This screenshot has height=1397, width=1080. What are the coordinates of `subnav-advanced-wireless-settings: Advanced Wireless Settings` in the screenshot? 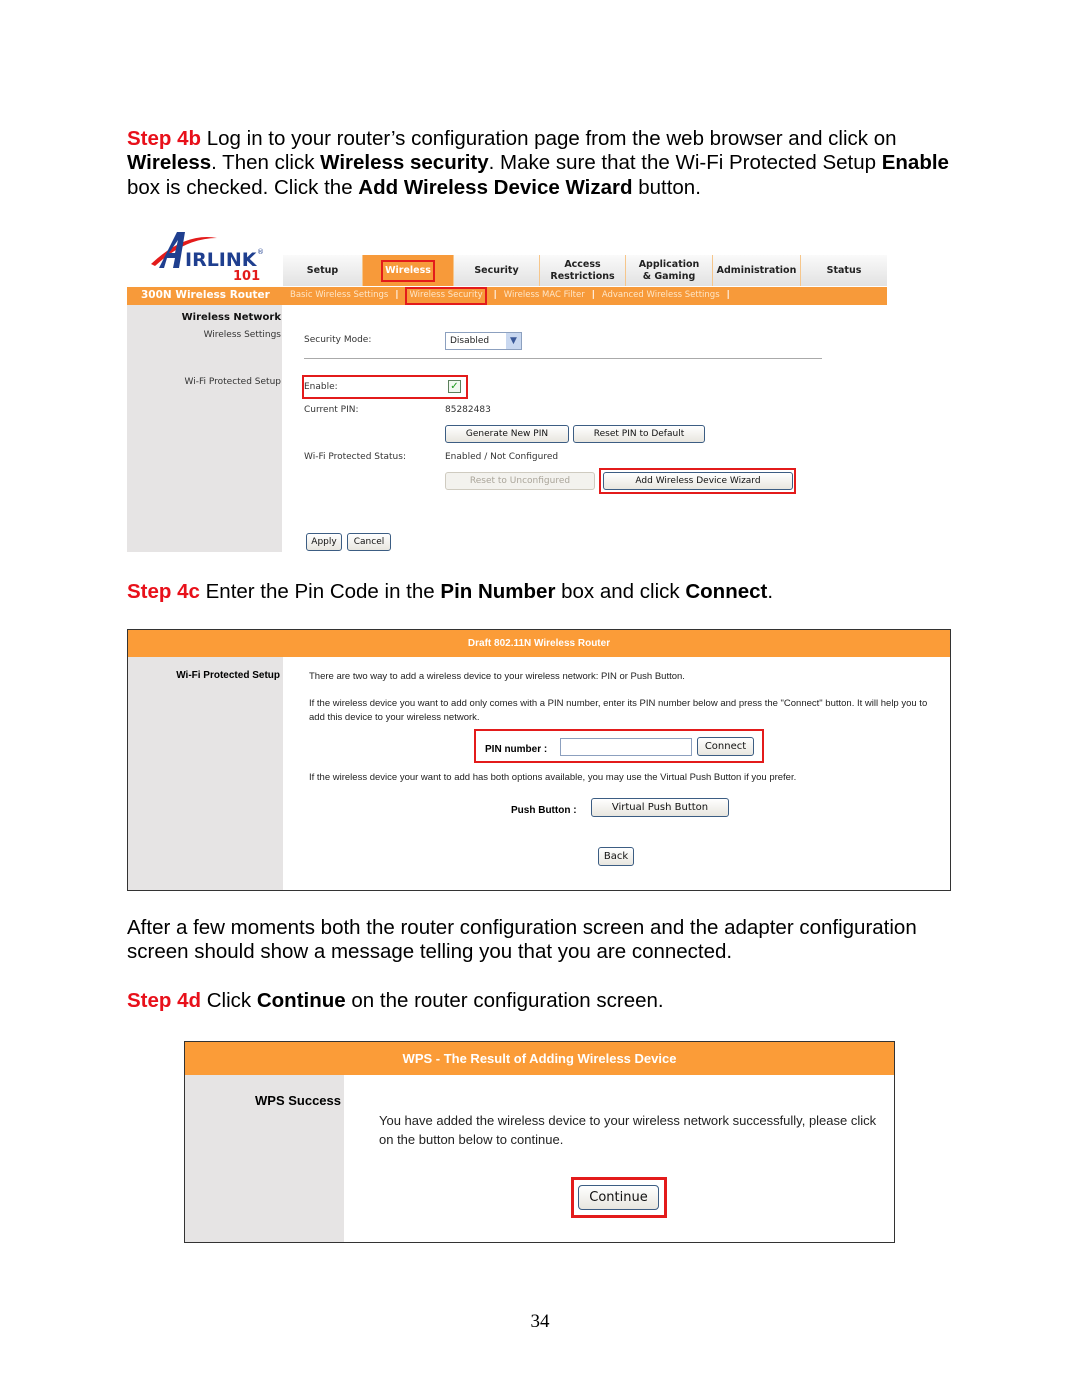 It's located at (661, 297).